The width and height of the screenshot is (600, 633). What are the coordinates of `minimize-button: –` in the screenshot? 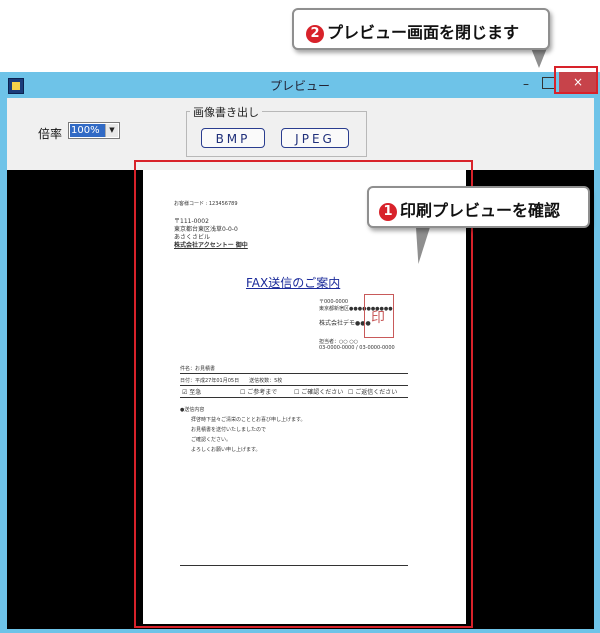 It's located at (526, 84).